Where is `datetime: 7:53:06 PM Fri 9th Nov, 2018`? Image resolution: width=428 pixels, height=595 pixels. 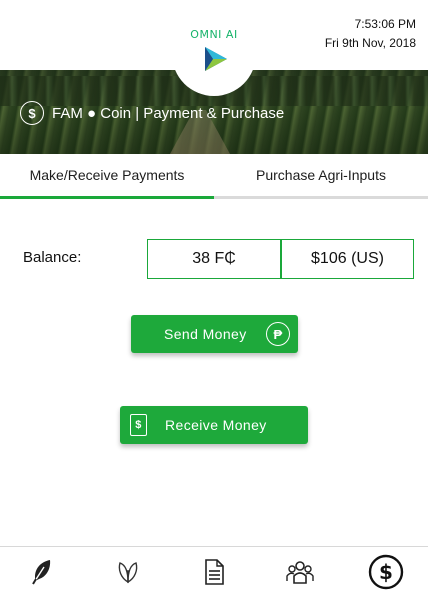 datetime: 7:53:06 PM Fri 9th Nov, 2018 is located at coordinates (370, 34).